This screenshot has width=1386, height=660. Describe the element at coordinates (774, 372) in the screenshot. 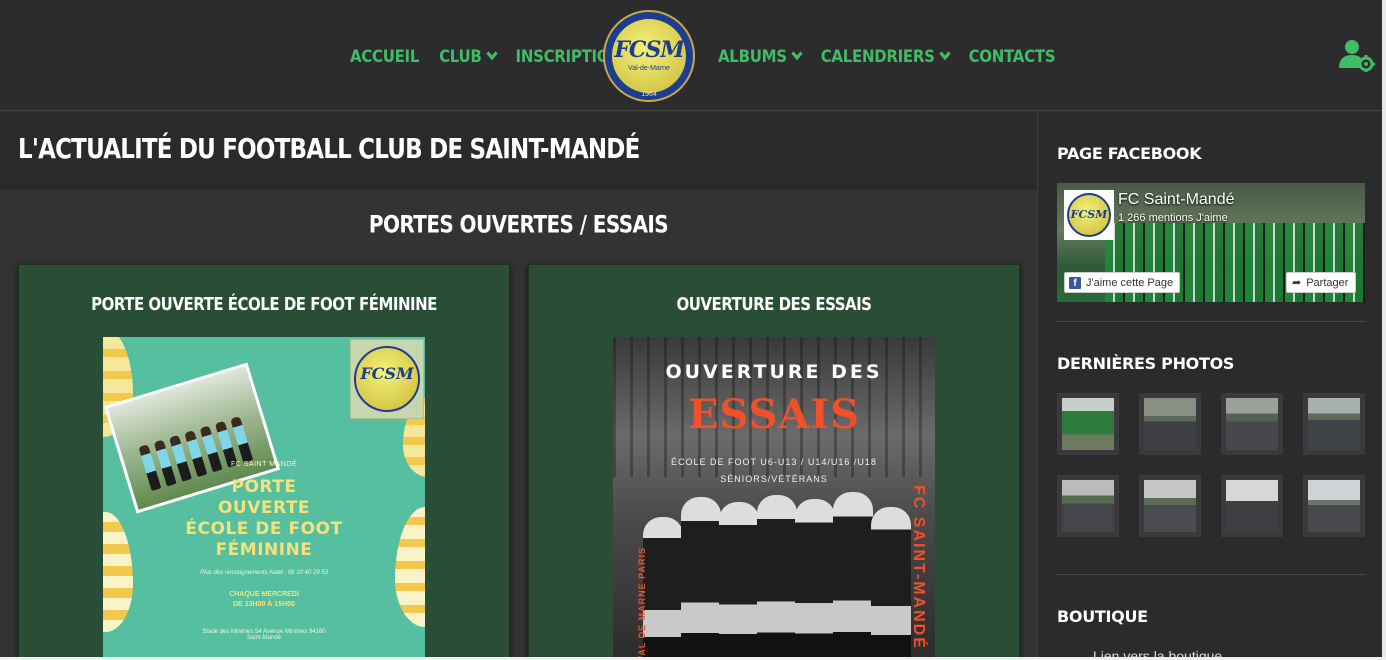

I see `poster-line-1: OUVERTURE DES` at that location.